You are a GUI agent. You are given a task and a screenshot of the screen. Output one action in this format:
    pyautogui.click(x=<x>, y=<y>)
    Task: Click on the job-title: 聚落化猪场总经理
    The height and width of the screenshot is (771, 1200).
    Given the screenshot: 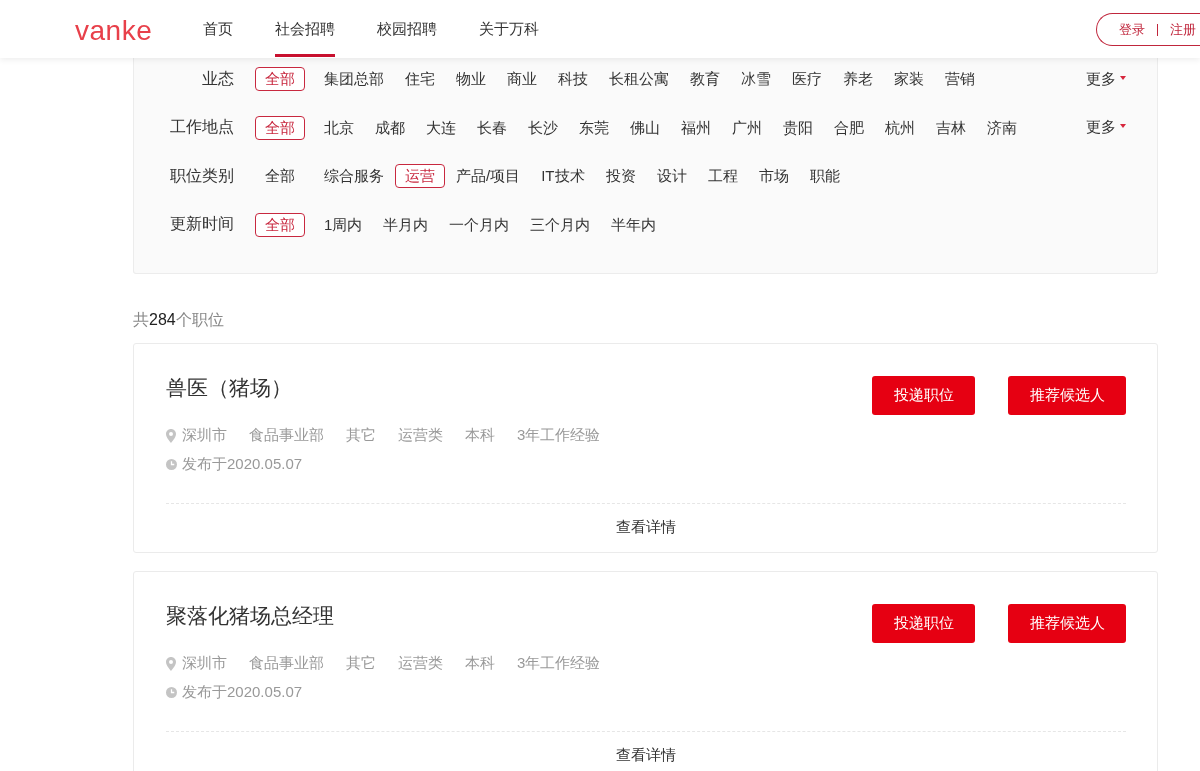 What is the action you would take?
    pyautogui.click(x=250, y=615)
    